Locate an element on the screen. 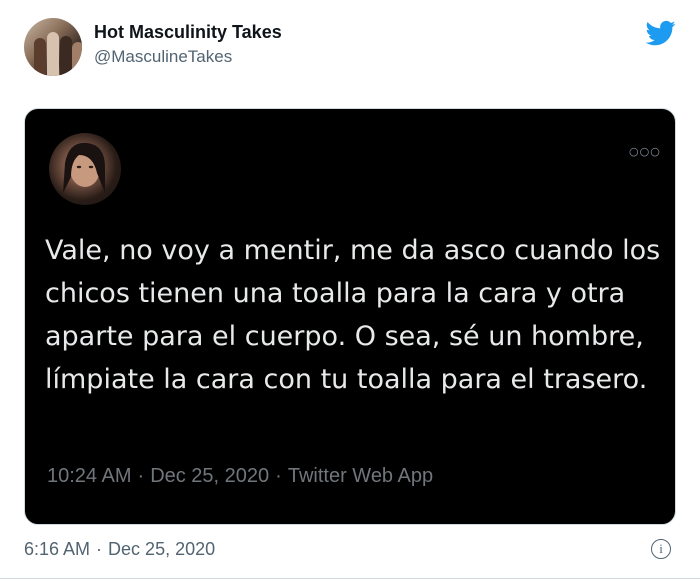 The width and height of the screenshot is (700, 587). quoted-tweet-time: 10:24 AM is located at coordinates (89, 476).